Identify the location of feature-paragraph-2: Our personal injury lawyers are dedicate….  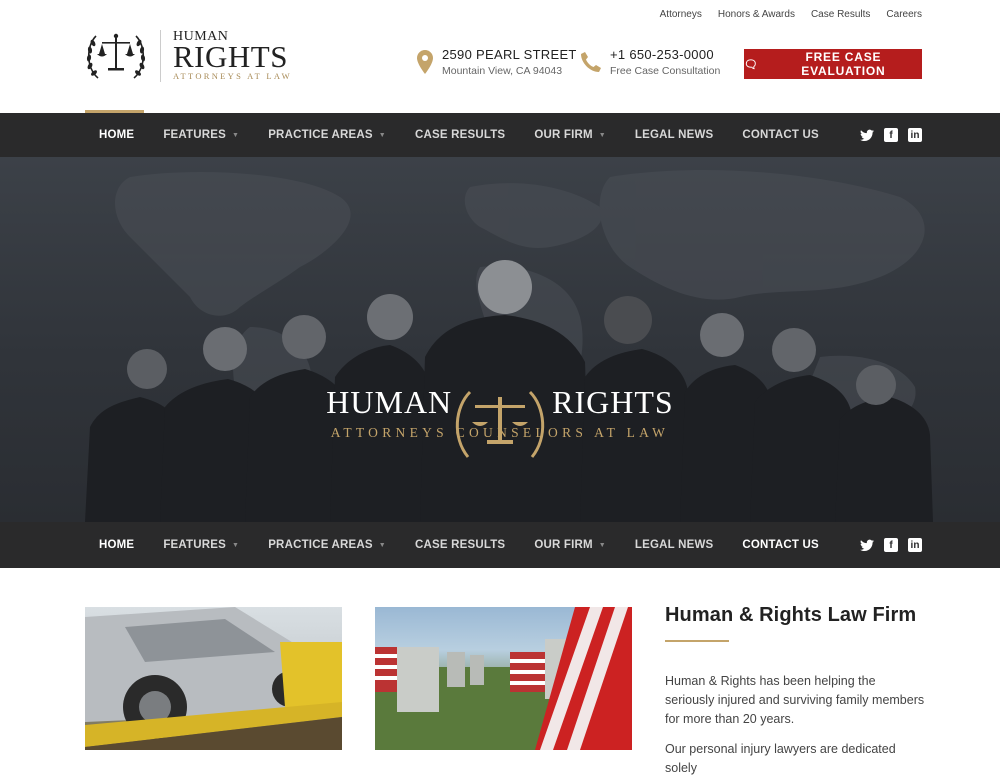
(780, 758).